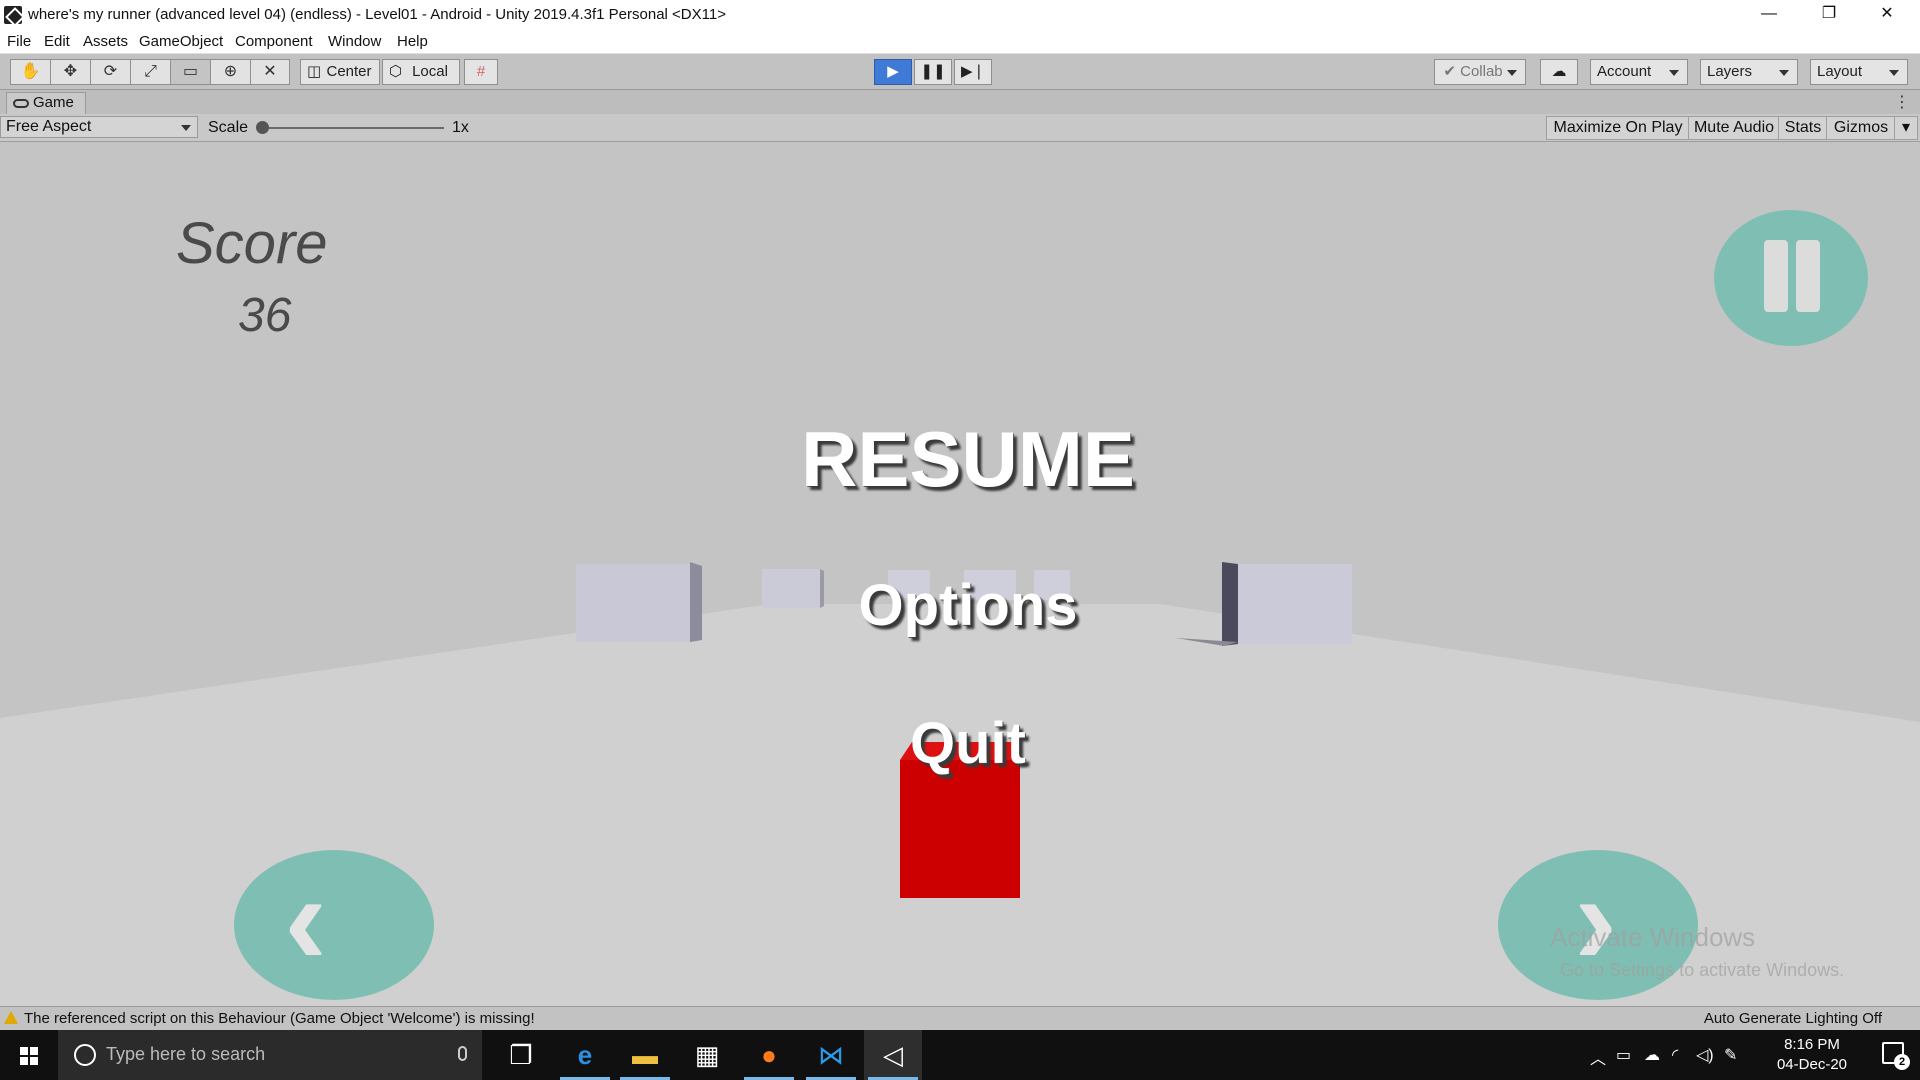 The width and height of the screenshot is (1920, 1080). I want to click on unity-app-icon, so click(13, 15).